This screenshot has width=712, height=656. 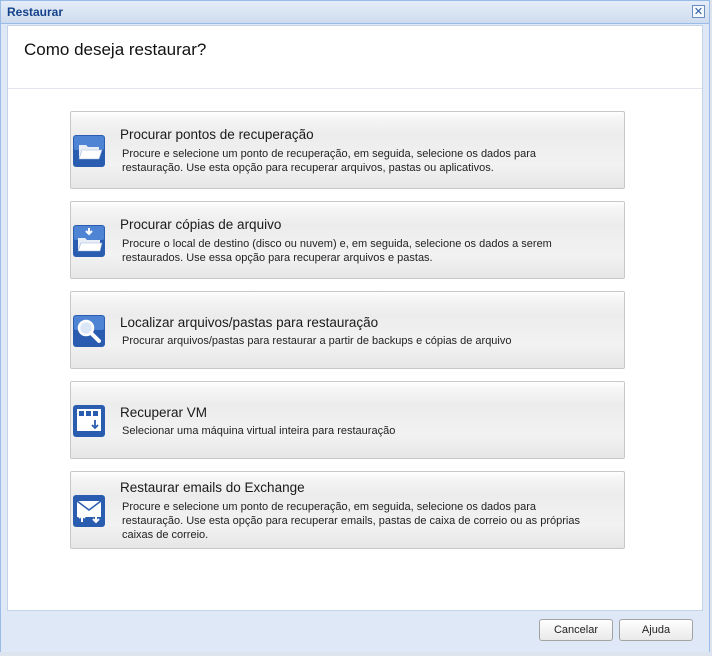 I want to click on dialog-header: Como deseja restaurar?, so click(x=355, y=57).